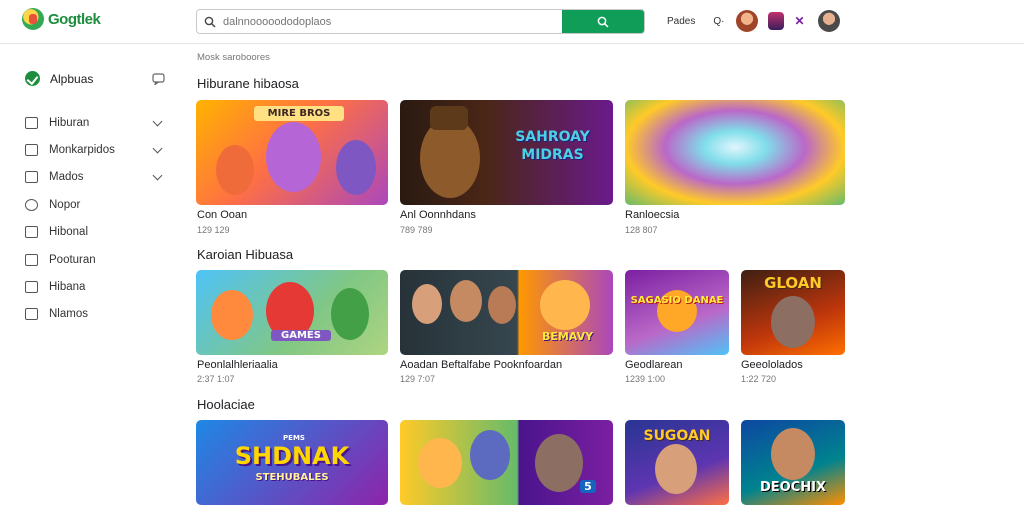 The width and height of the screenshot is (1024, 512). What do you see at coordinates (294, 438) in the screenshot?
I see `card-art-text: PEMS` at bounding box center [294, 438].